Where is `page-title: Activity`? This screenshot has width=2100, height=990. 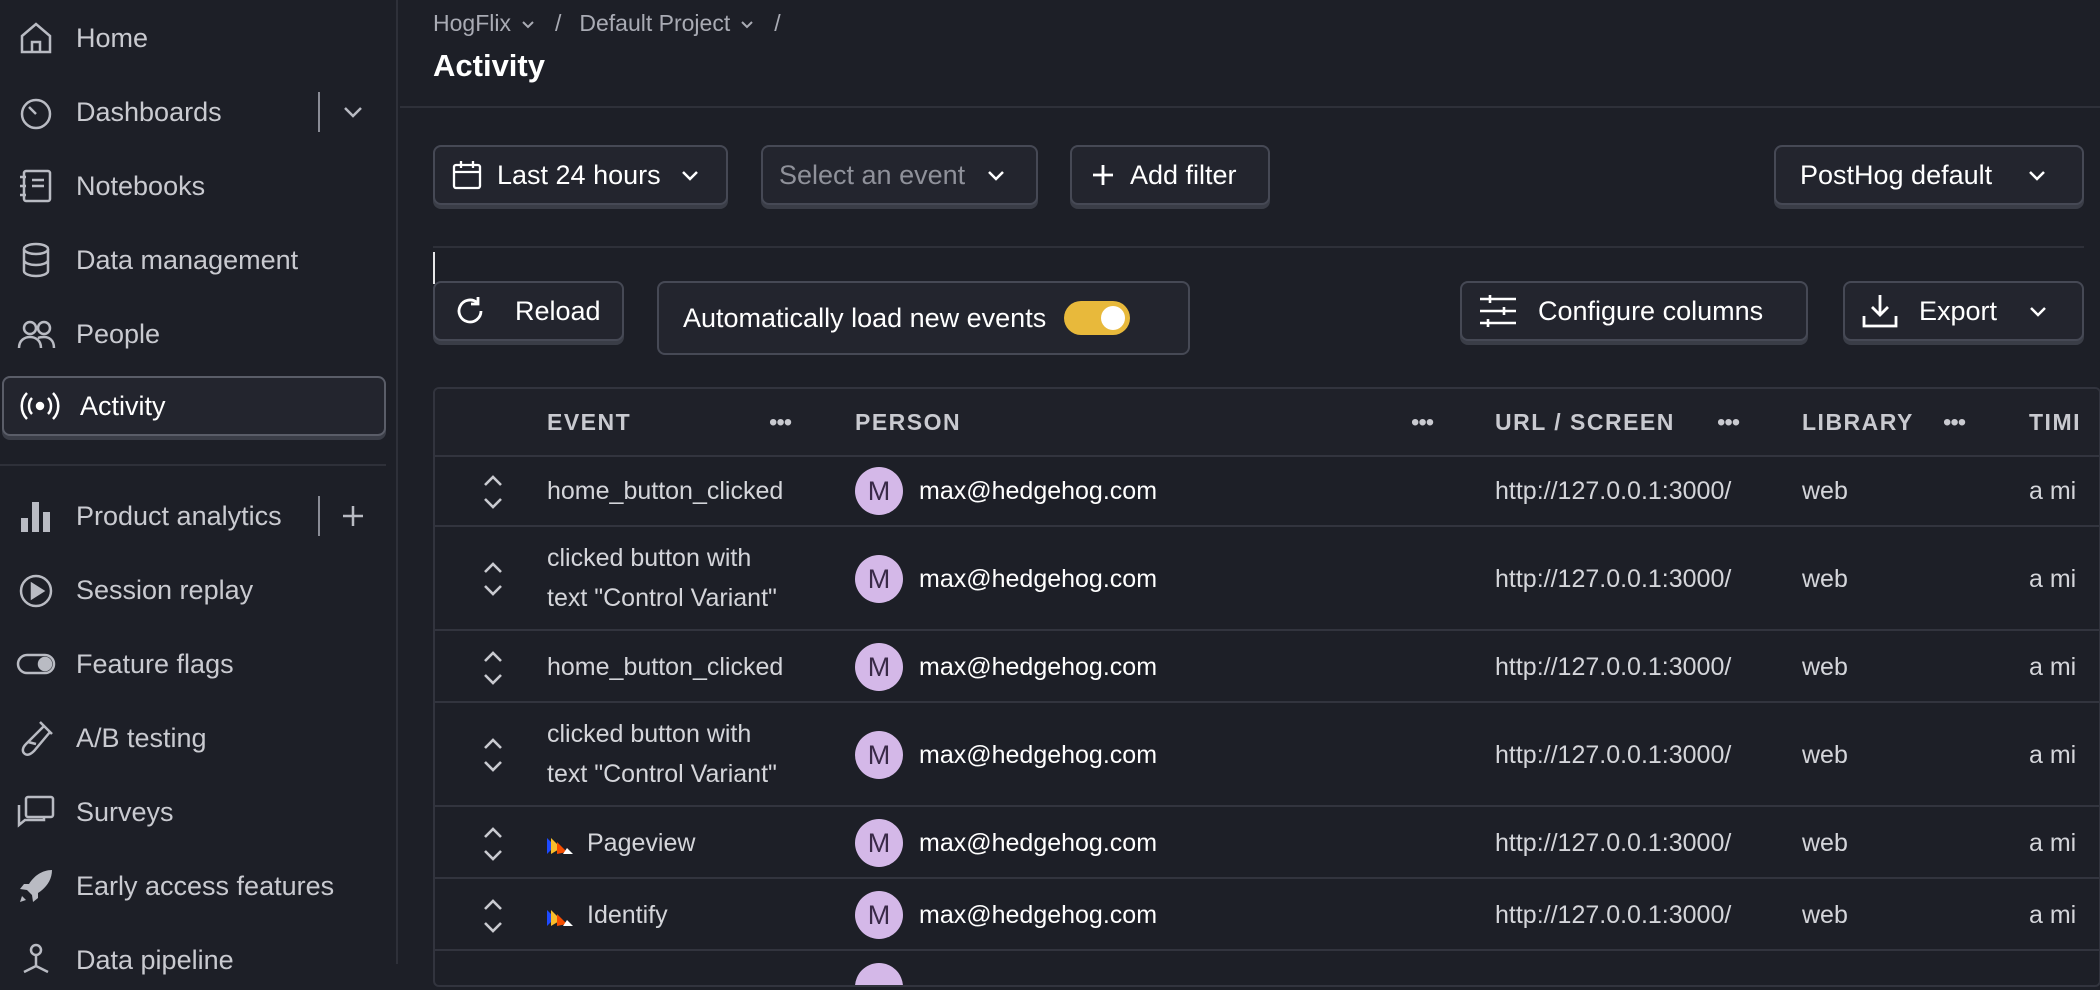
page-title: Activity is located at coordinates (489, 65).